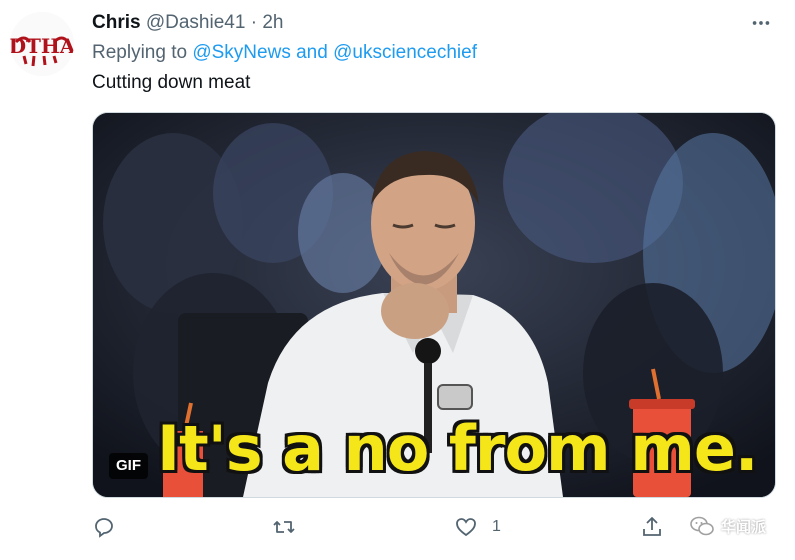 The width and height of the screenshot is (795, 560). I want to click on more-options-button, so click(761, 23).